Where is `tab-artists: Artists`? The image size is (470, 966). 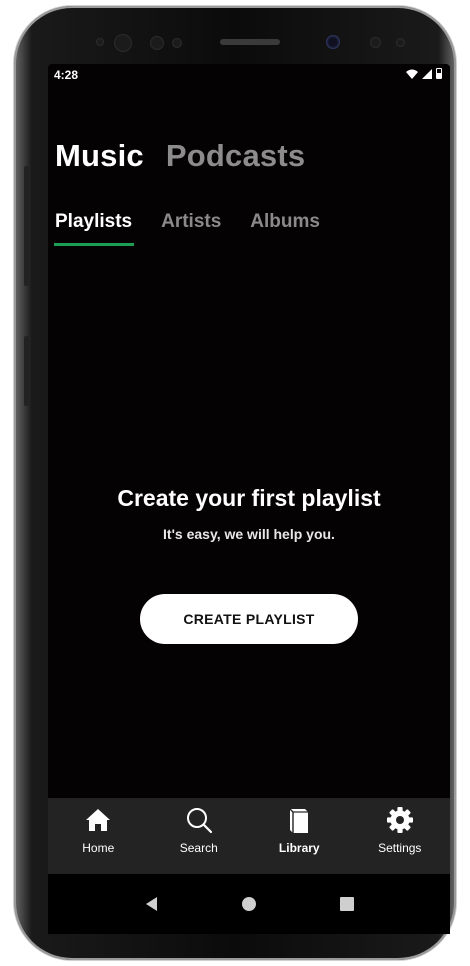
tab-artists: Artists is located at coordinates (191, 228).